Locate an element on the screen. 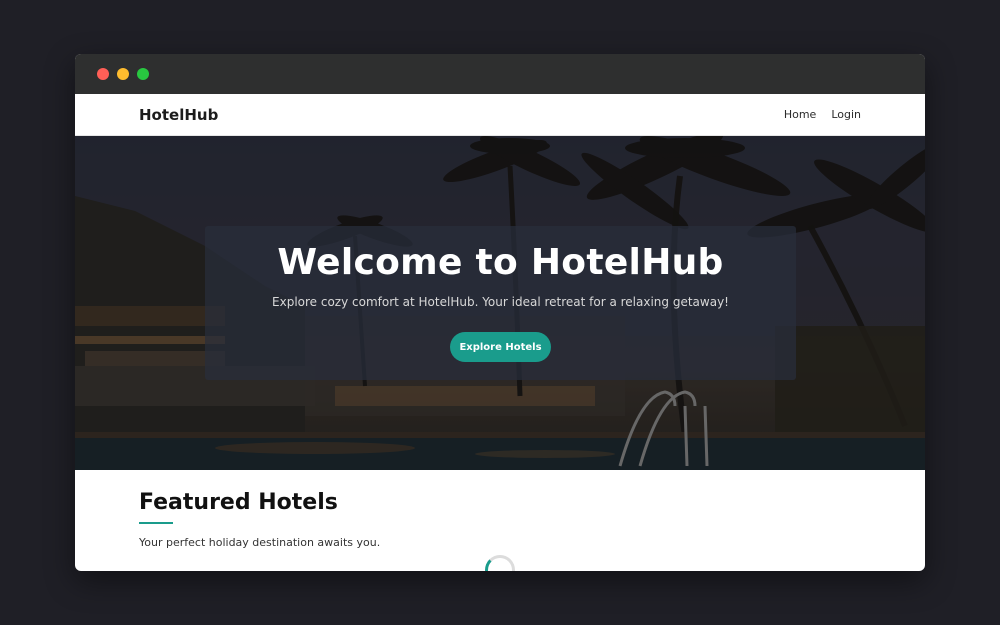 This screenshot has width=1000, height=625. window-titlebar is located at coordinates (500, 74).